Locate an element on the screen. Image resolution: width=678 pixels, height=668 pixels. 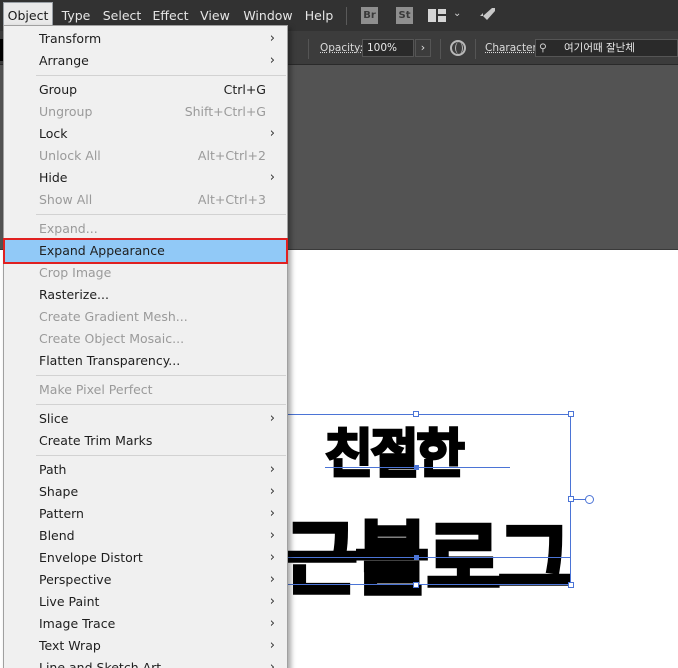
menu-item-label: Ungroup is located at coordinates (66, 111).